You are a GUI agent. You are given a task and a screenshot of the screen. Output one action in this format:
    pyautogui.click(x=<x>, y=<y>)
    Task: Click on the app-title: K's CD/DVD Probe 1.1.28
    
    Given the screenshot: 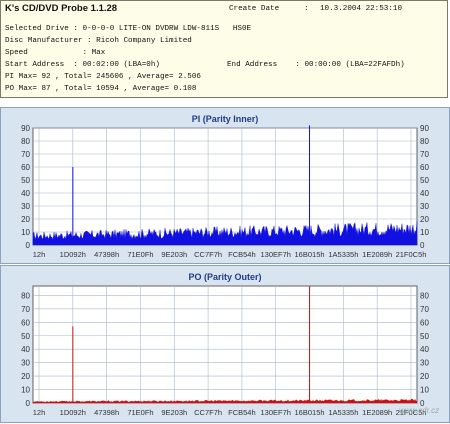 What is the action you would take?
    pyautogui.click(x=61, y=8)
    